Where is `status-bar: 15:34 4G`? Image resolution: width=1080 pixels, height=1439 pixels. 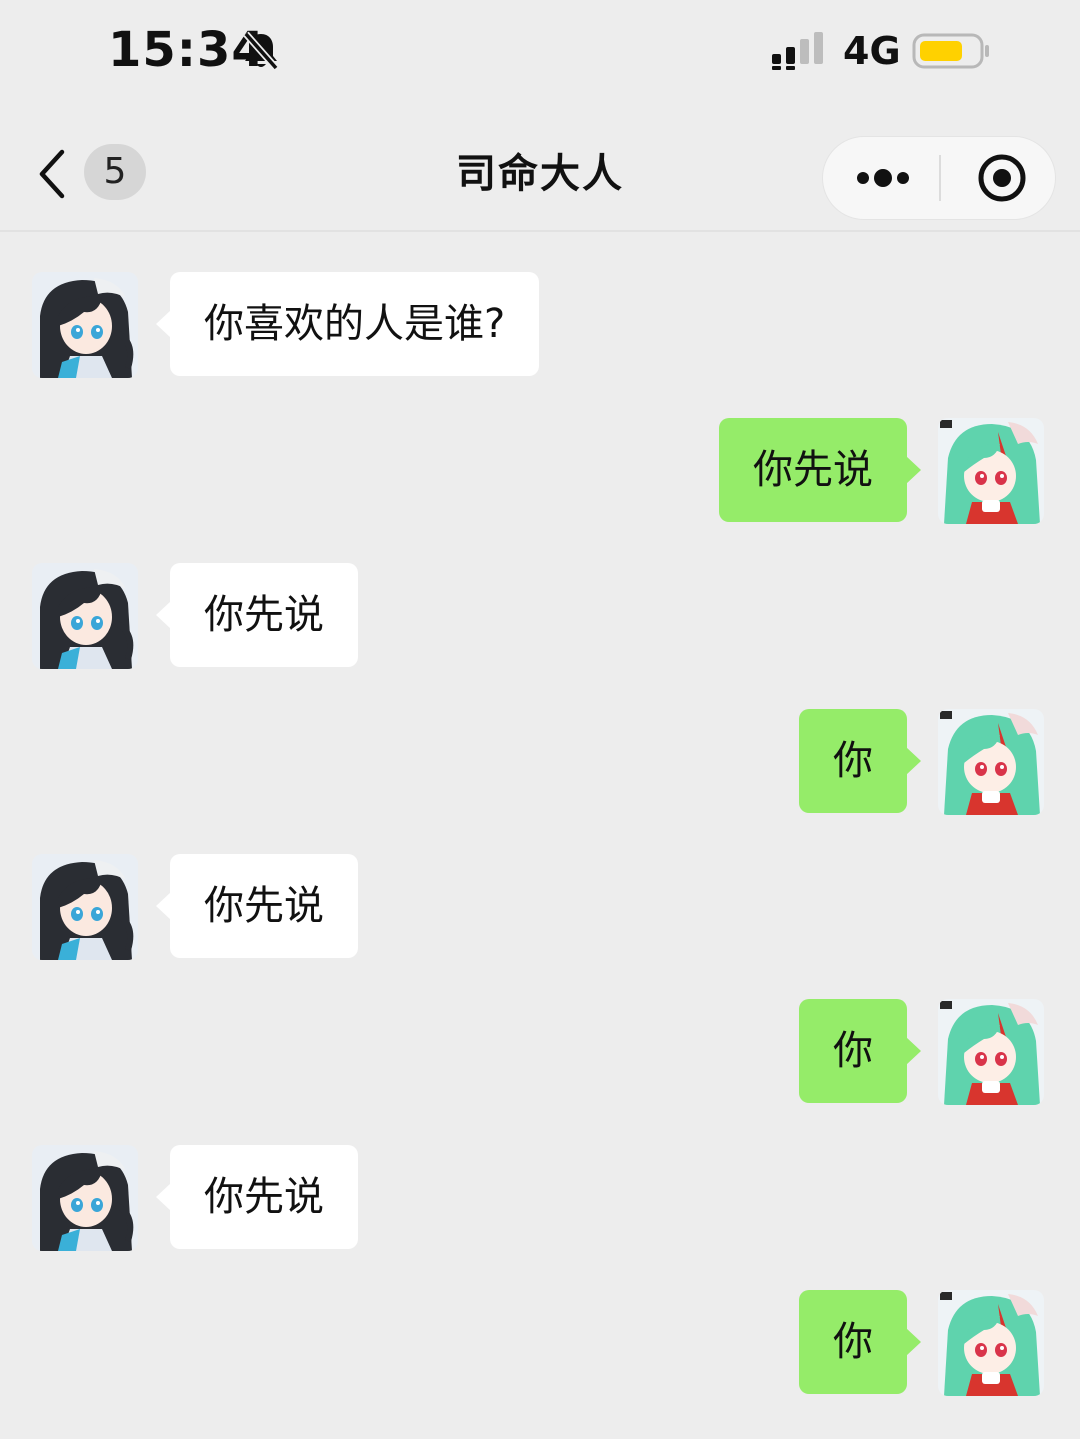
status-bar: 15:34 4G is located at coordinates (540, 50).